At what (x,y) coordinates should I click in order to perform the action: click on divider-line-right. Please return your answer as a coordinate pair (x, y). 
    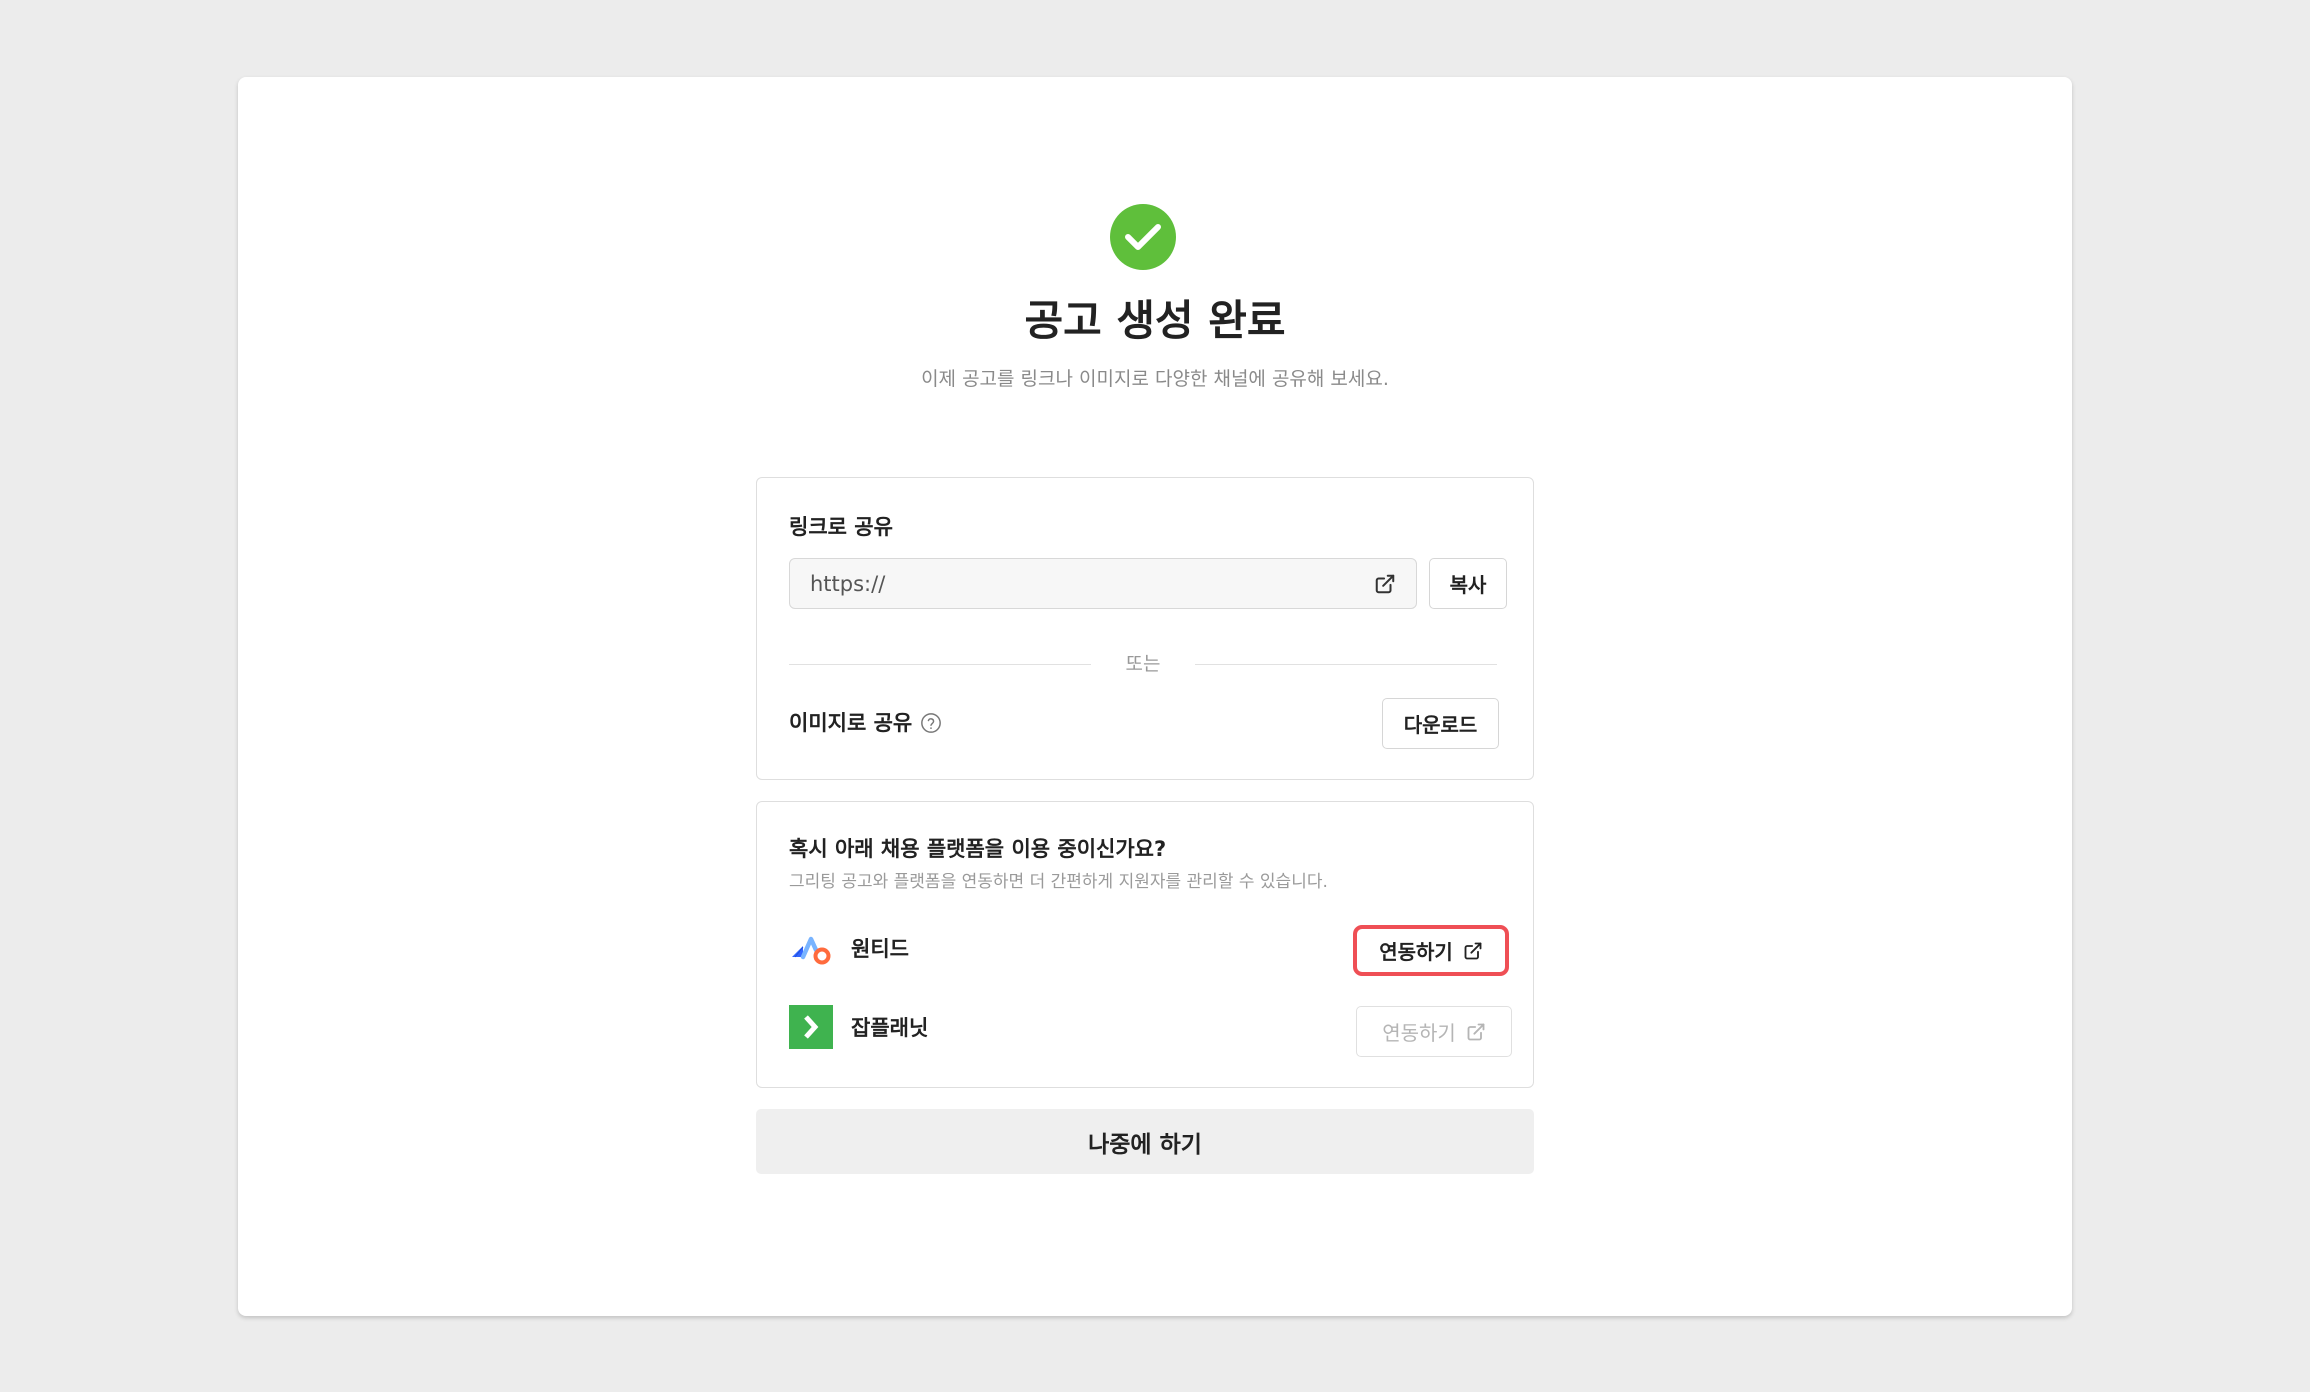
    Looking at the image, I should click on (1346, 664).